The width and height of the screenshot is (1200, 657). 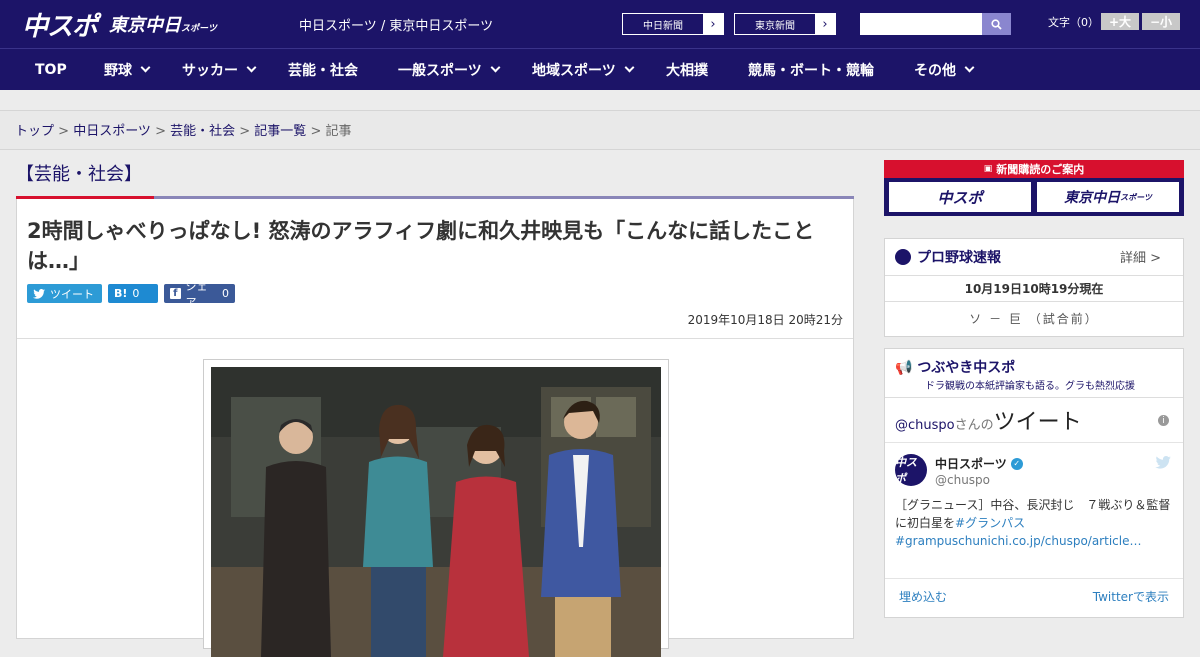 I want to click on breadcrumb-chunichi: 中日スポーツ, so click(x=112, y=131).